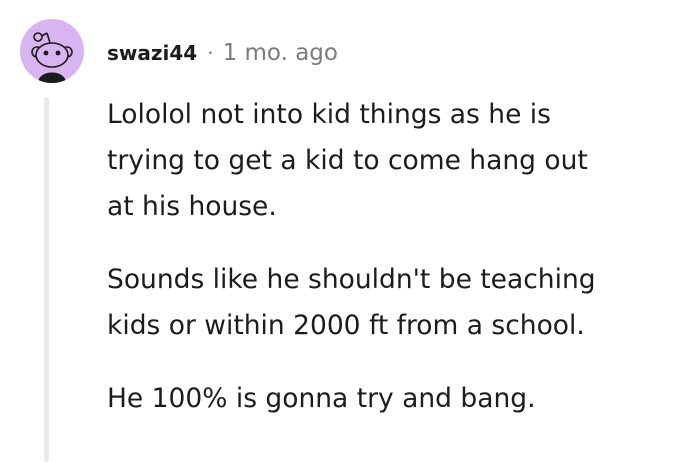  I want to click on comment-line: He 100% is gonna try and bang., so click(321, 398).